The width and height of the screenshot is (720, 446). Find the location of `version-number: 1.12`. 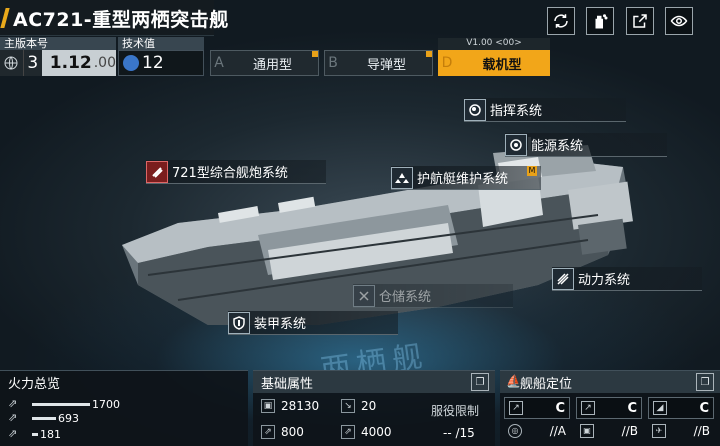

version-number: 1.12 is located at coordinates (70, 63).